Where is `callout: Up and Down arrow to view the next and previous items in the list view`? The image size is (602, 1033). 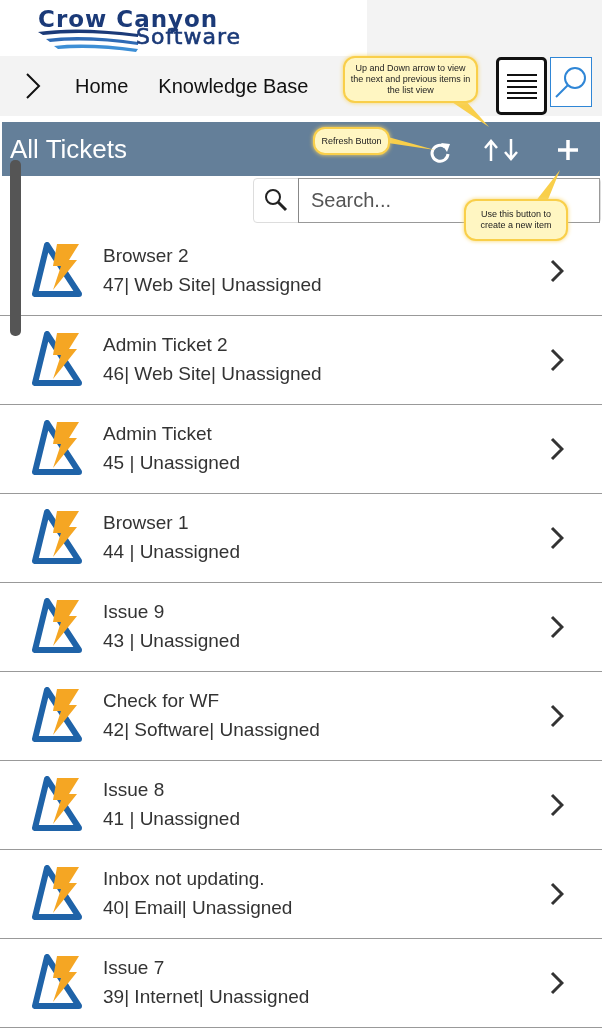
callout: Up and Down arrow to view the next and previous items in the list view is located at coordinates (410, 79).